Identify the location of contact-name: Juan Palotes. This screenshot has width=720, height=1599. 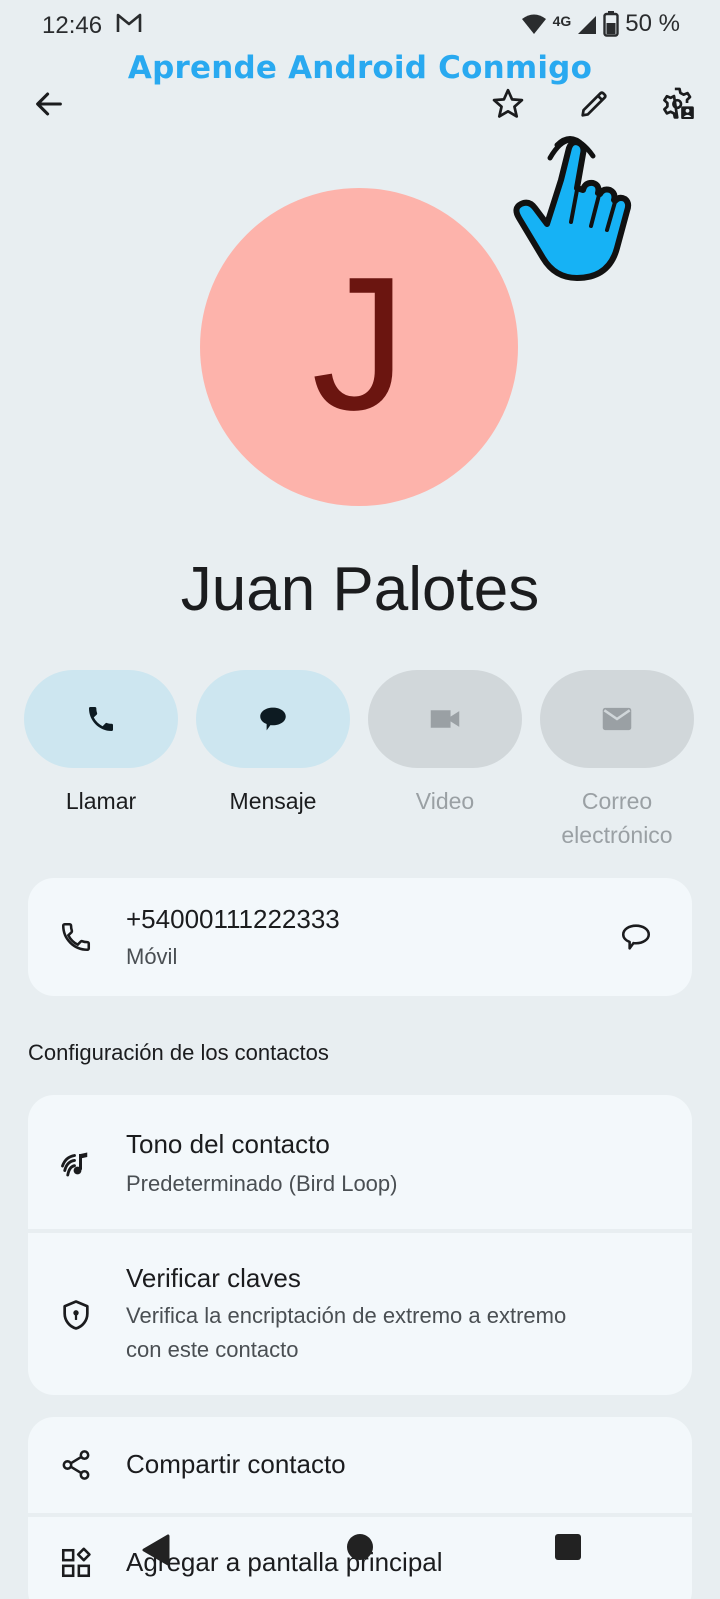
(360, 589).